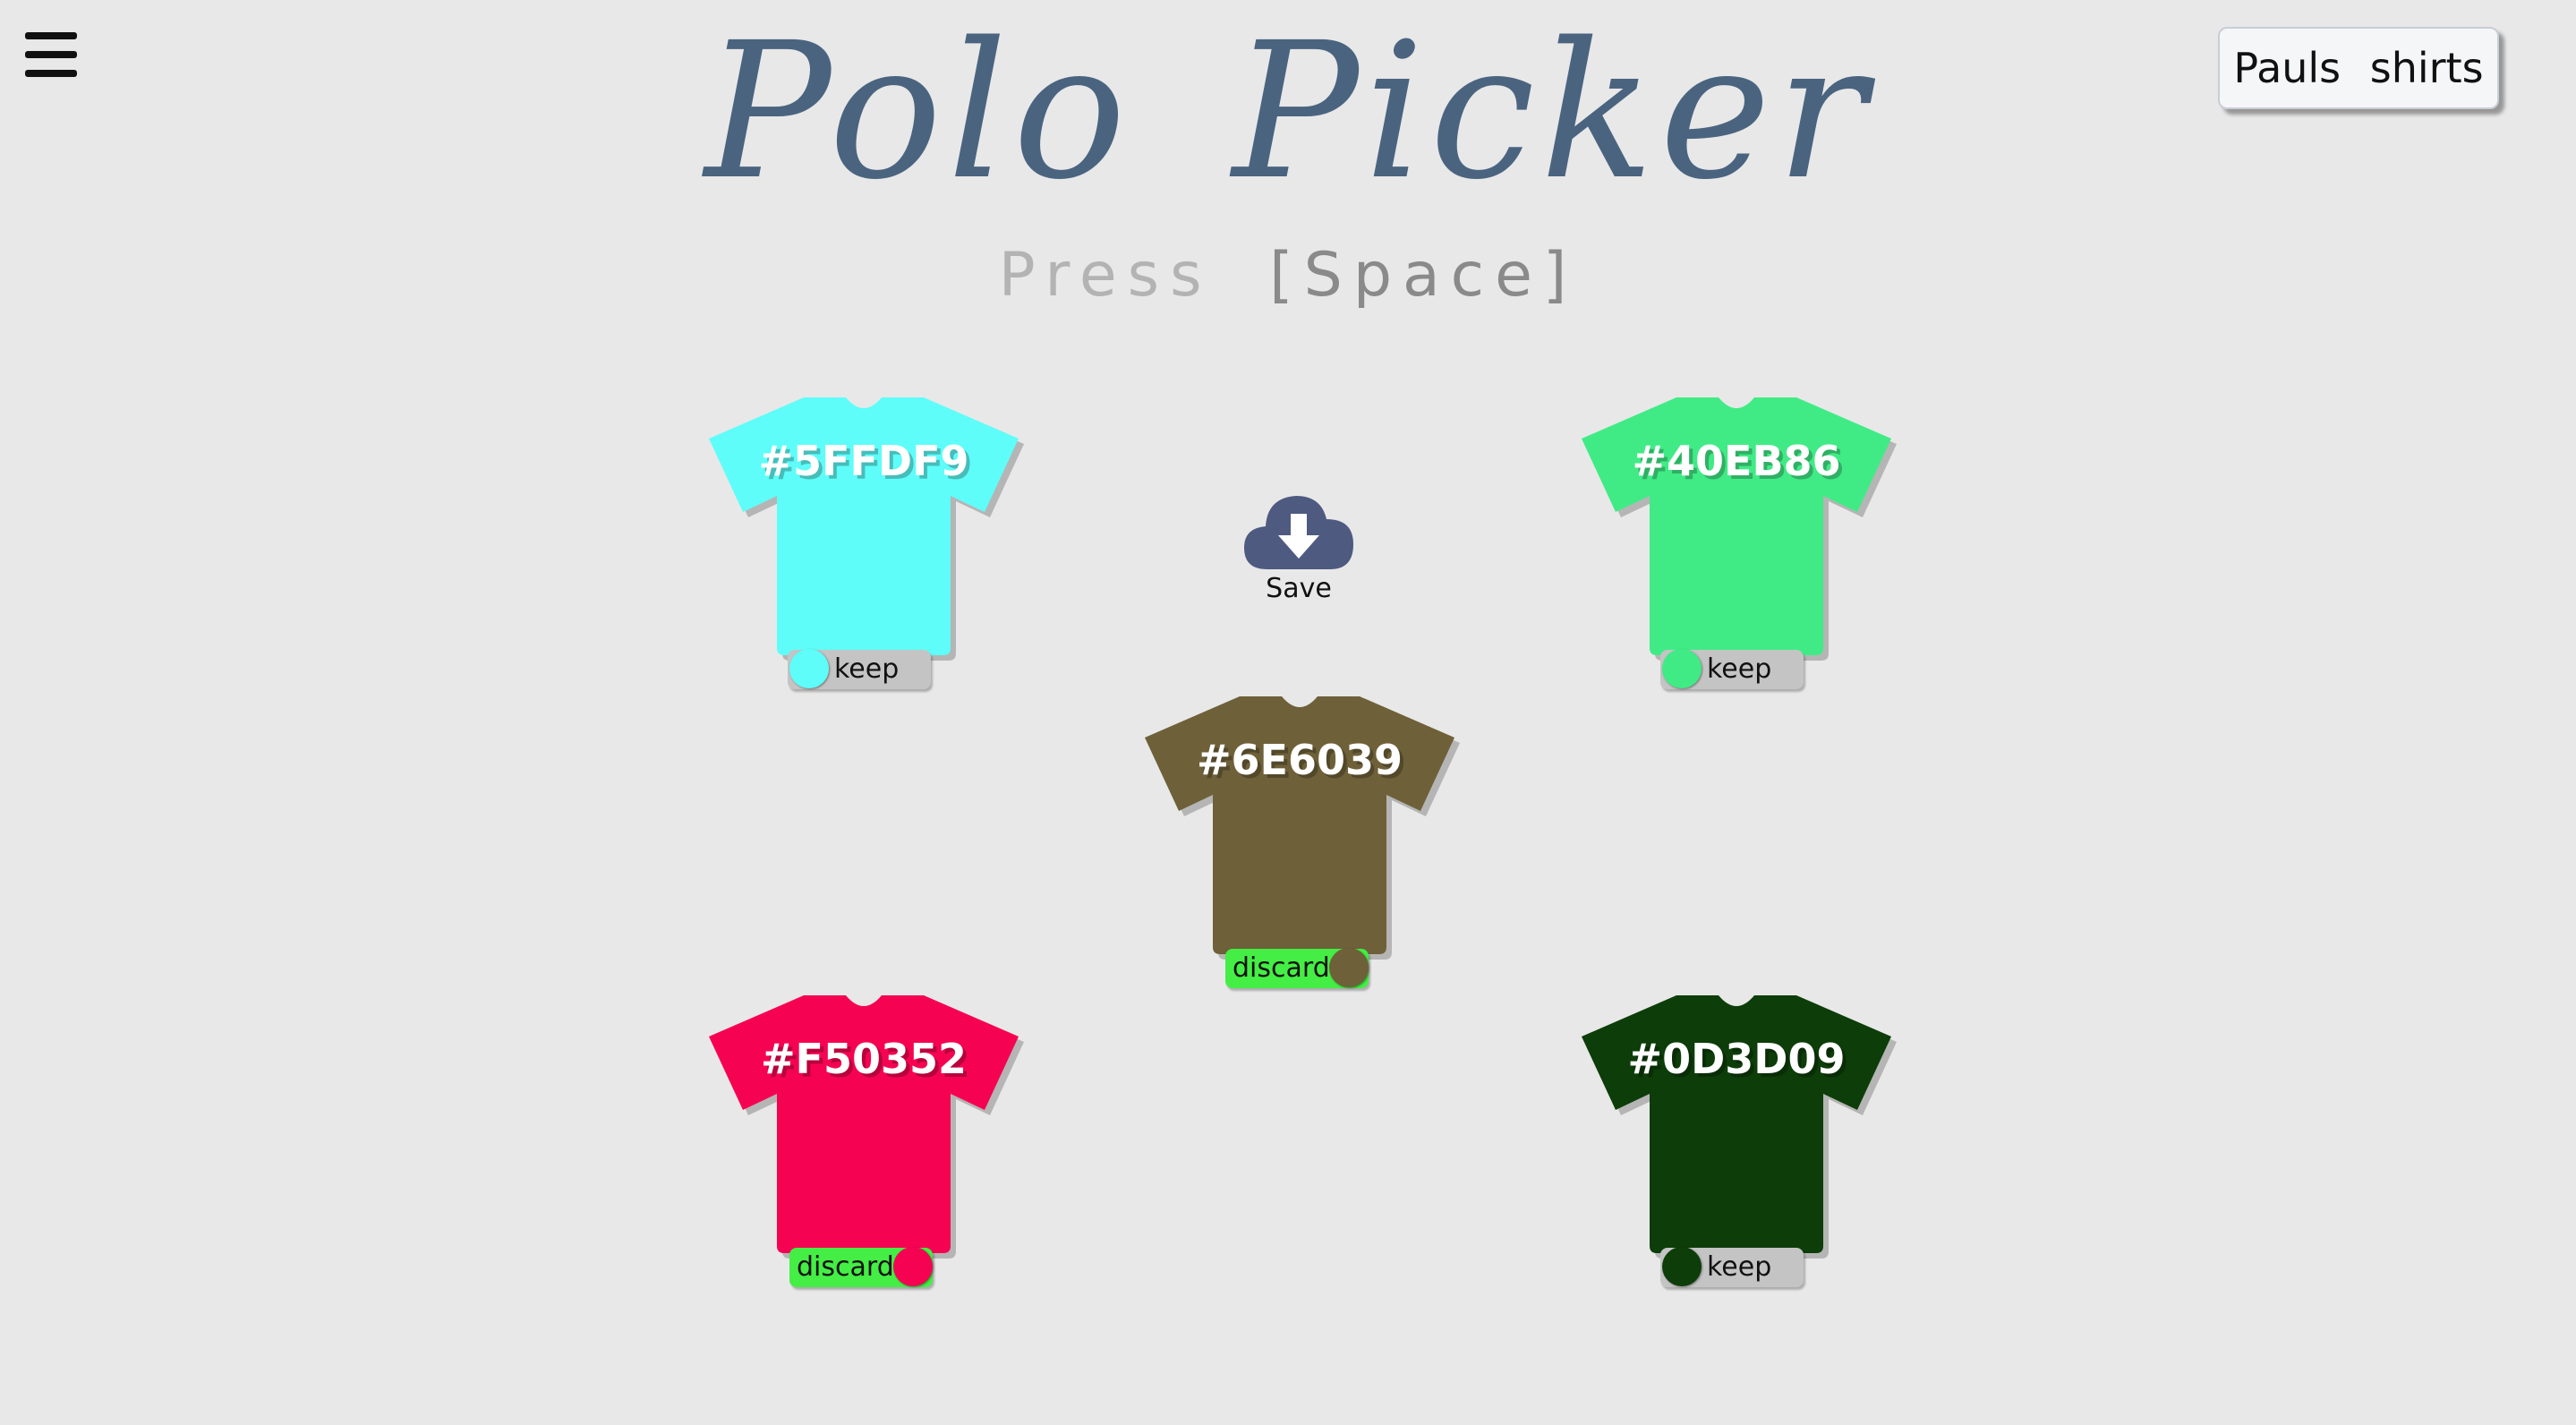 The width and height of the screenshot is (2576, 1425). I want to click on shirt-card: #0D3D09 keep, so click(1736, 1142).